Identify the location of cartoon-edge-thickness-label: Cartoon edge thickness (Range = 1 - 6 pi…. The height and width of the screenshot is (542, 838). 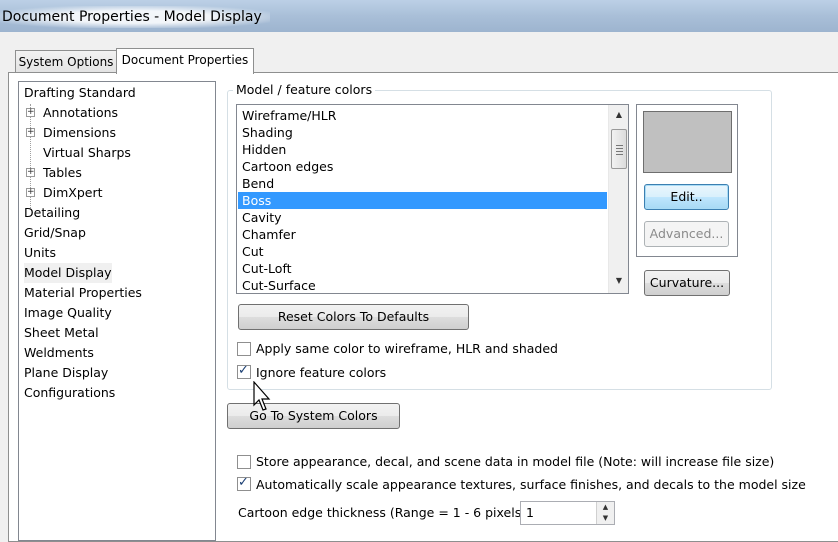
(384, 512).